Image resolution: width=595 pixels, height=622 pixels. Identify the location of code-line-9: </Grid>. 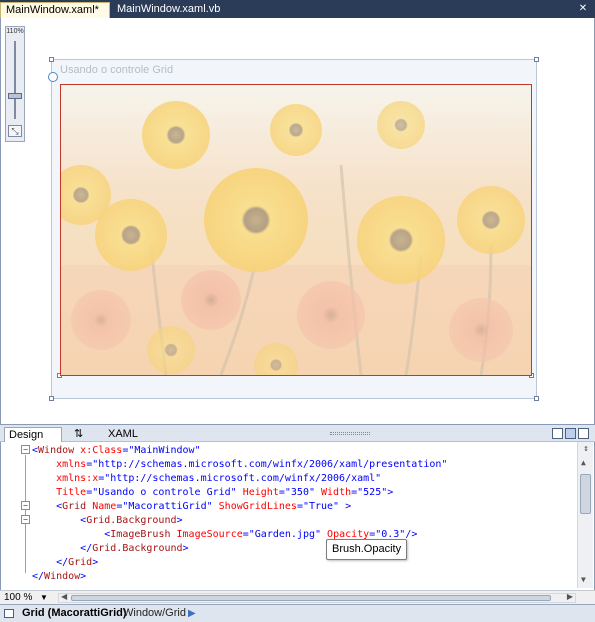
(65, 563).